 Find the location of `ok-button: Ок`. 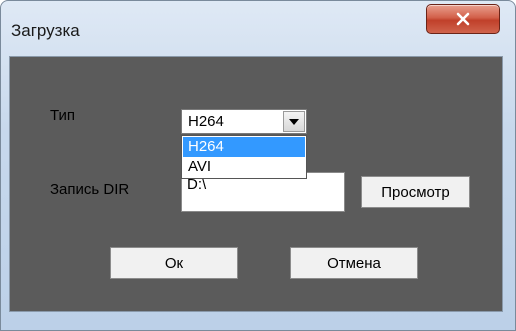

ok-button: Ок is located at coordinates (174, 263).